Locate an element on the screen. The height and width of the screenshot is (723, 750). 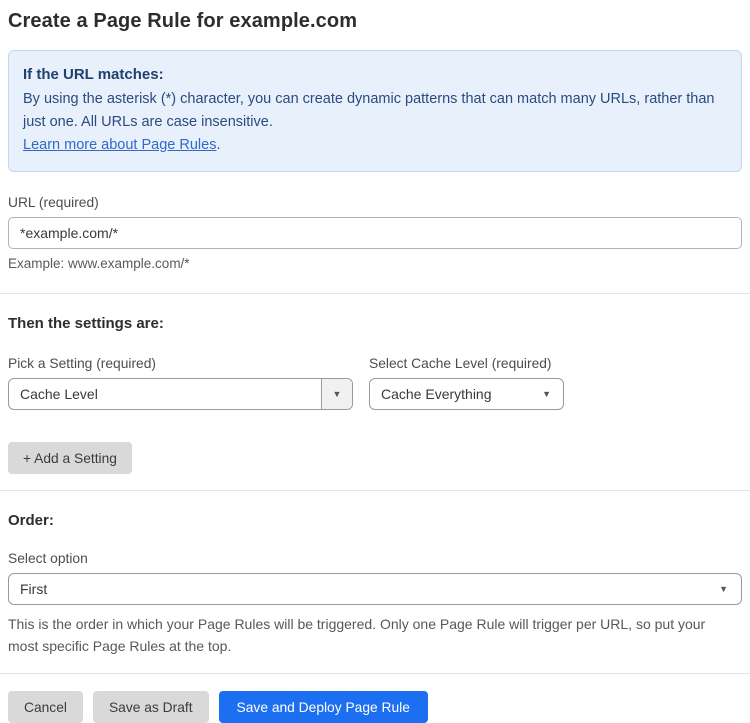
setting-picker-value: Cache Level is located at coordinates (59, 394).